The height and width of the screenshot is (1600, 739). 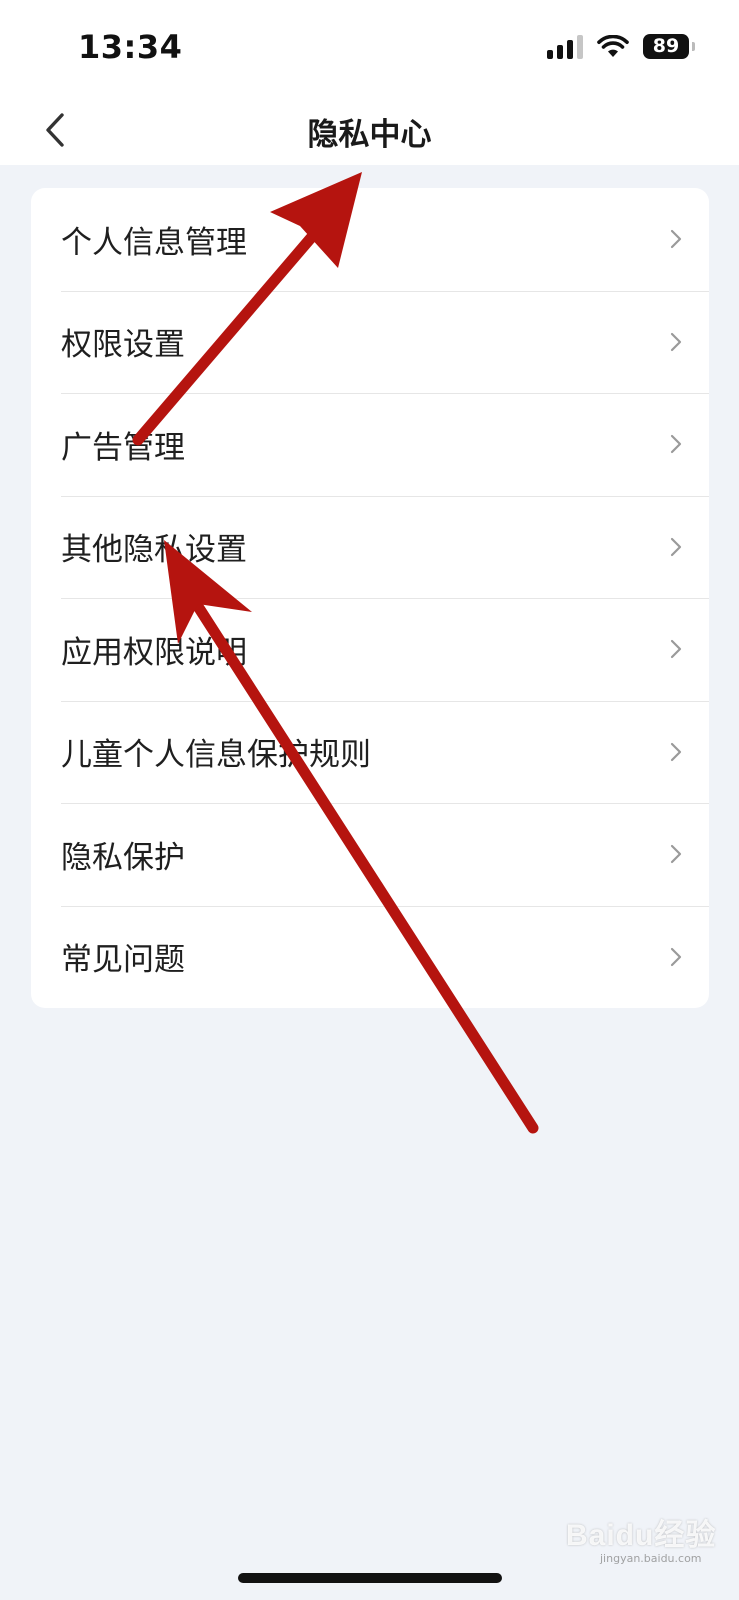 I want to click on menu-item-label: 应用权限说明, so click(x=154, y=652).